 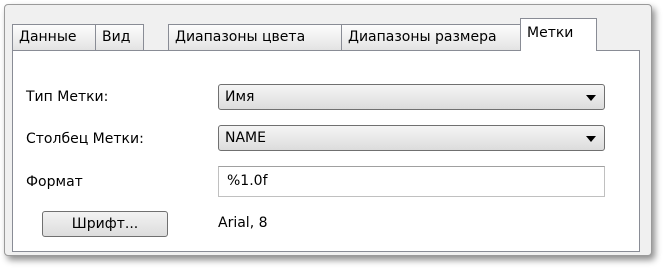 What do you see at coordinates (550, 33) in the screenshot?
I see `tab-labels-label: Метки` at bounding box center [550, 33].